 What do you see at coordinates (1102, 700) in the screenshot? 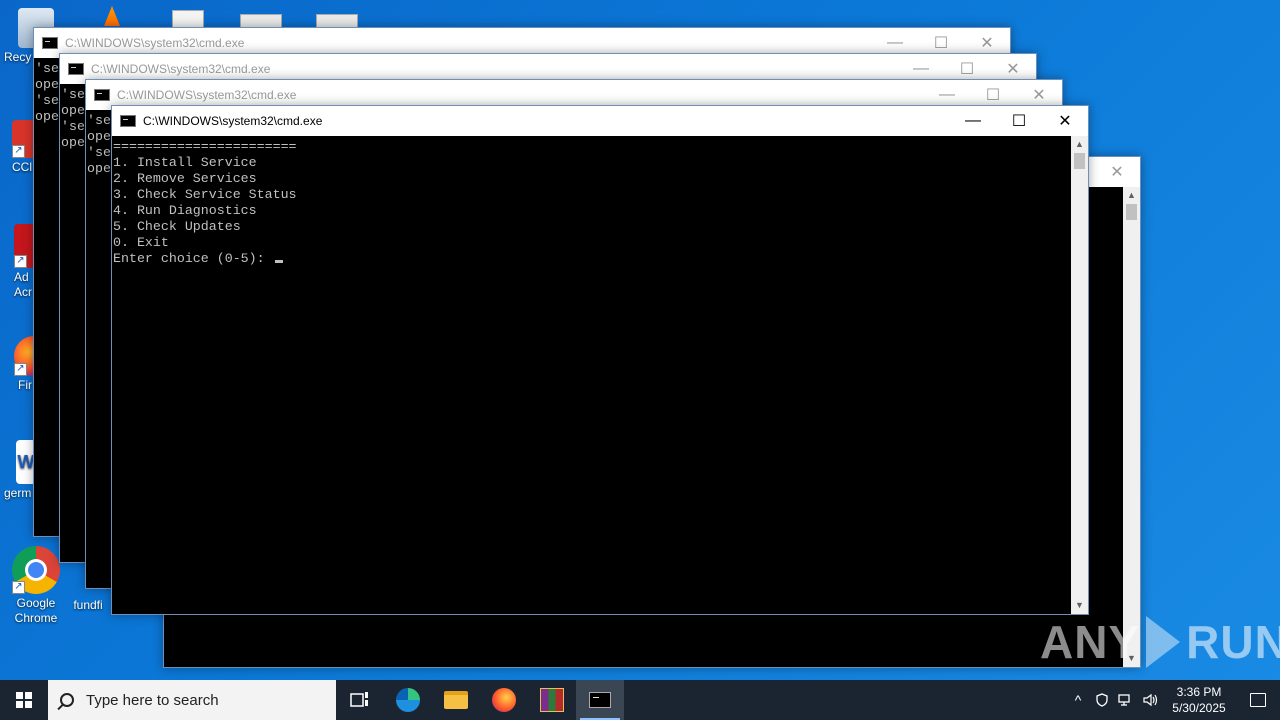
I see `security-icon` at bounding box center [1102, 700].